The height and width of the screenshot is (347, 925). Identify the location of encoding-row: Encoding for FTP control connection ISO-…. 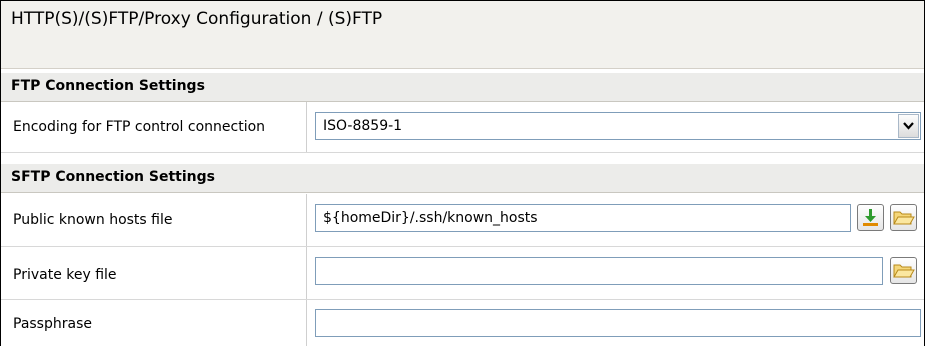
(462, 127).